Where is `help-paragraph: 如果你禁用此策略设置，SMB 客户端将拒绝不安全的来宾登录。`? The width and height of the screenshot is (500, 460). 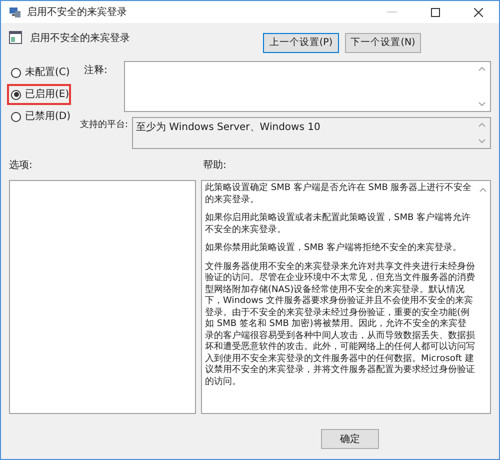
help-paragraph: 如果你禁用此策略设置，SMB 客户端将拒绝不安全的来宾登录。 is located at coordinates (334, 248).